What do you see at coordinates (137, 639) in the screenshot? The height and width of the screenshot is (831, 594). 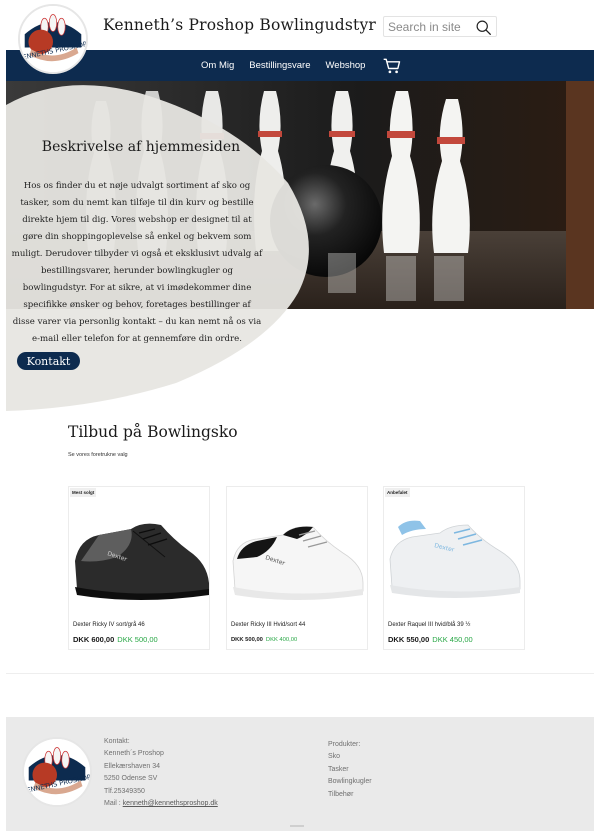 I see `sale-price: DKK 500,00` at bounding box center [137, 639].